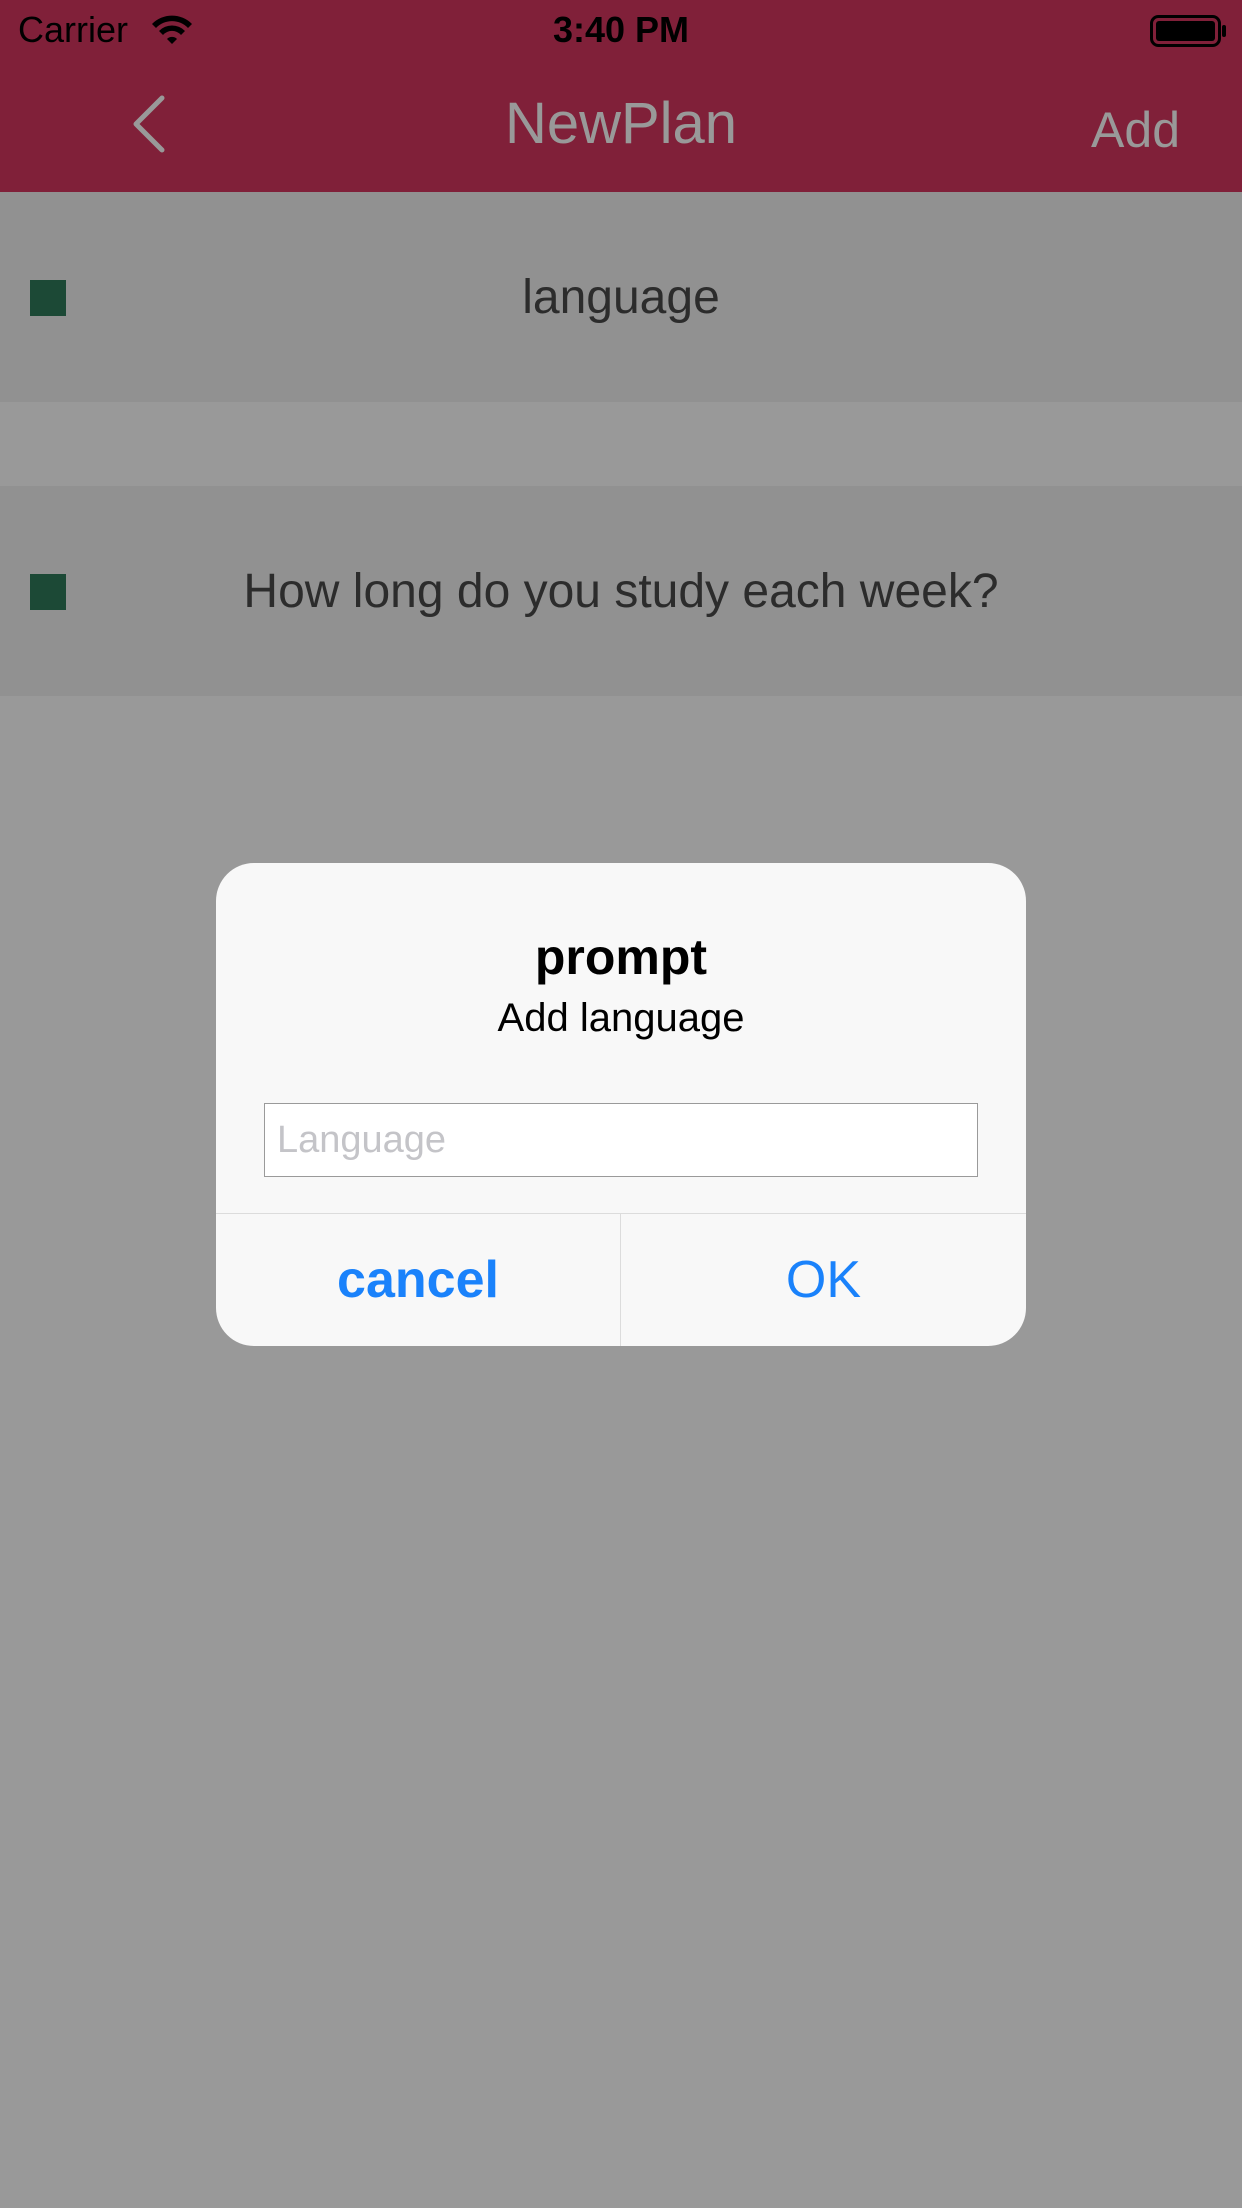 The width and height of the screenshot is (1242, 2208). What do you see at coordinates (621, 957) in the screenshot?
I see `dialog-title: prompt` at bounding box center [621, 957].